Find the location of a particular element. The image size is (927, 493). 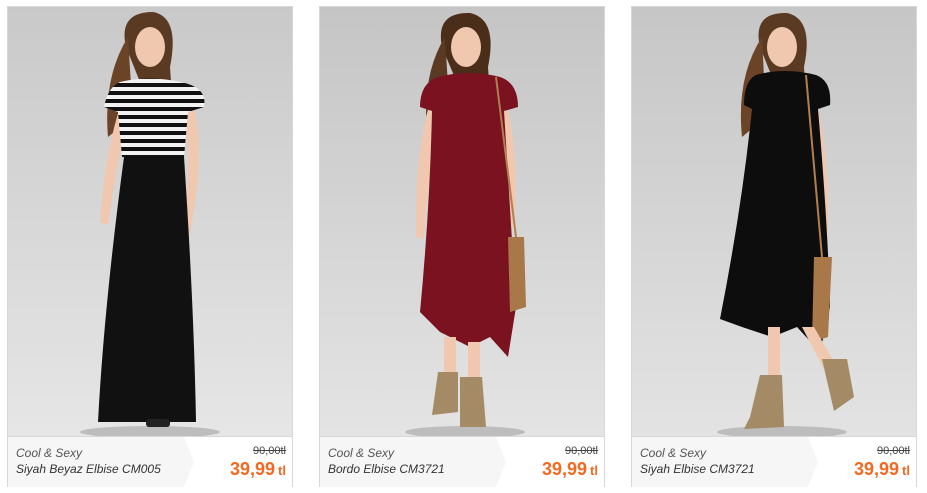

product-name: Siyah Elbise CM3721 is located at coordinates (697, 469).